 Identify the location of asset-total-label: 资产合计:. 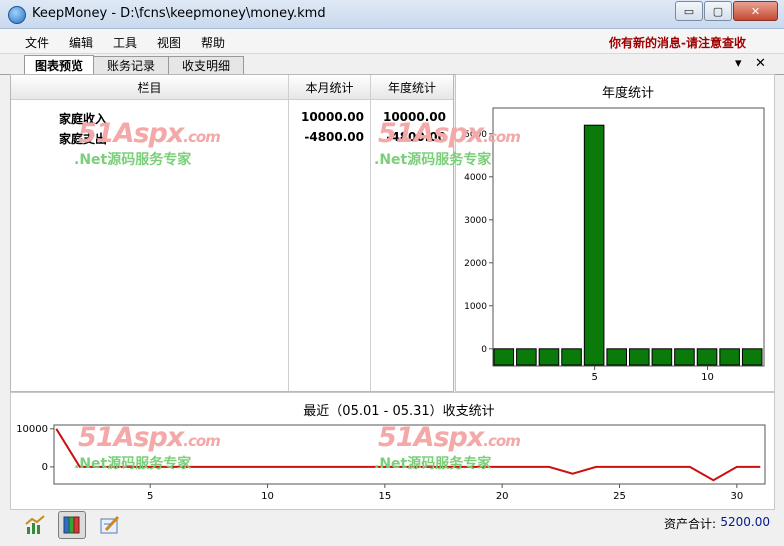
(689, 524).